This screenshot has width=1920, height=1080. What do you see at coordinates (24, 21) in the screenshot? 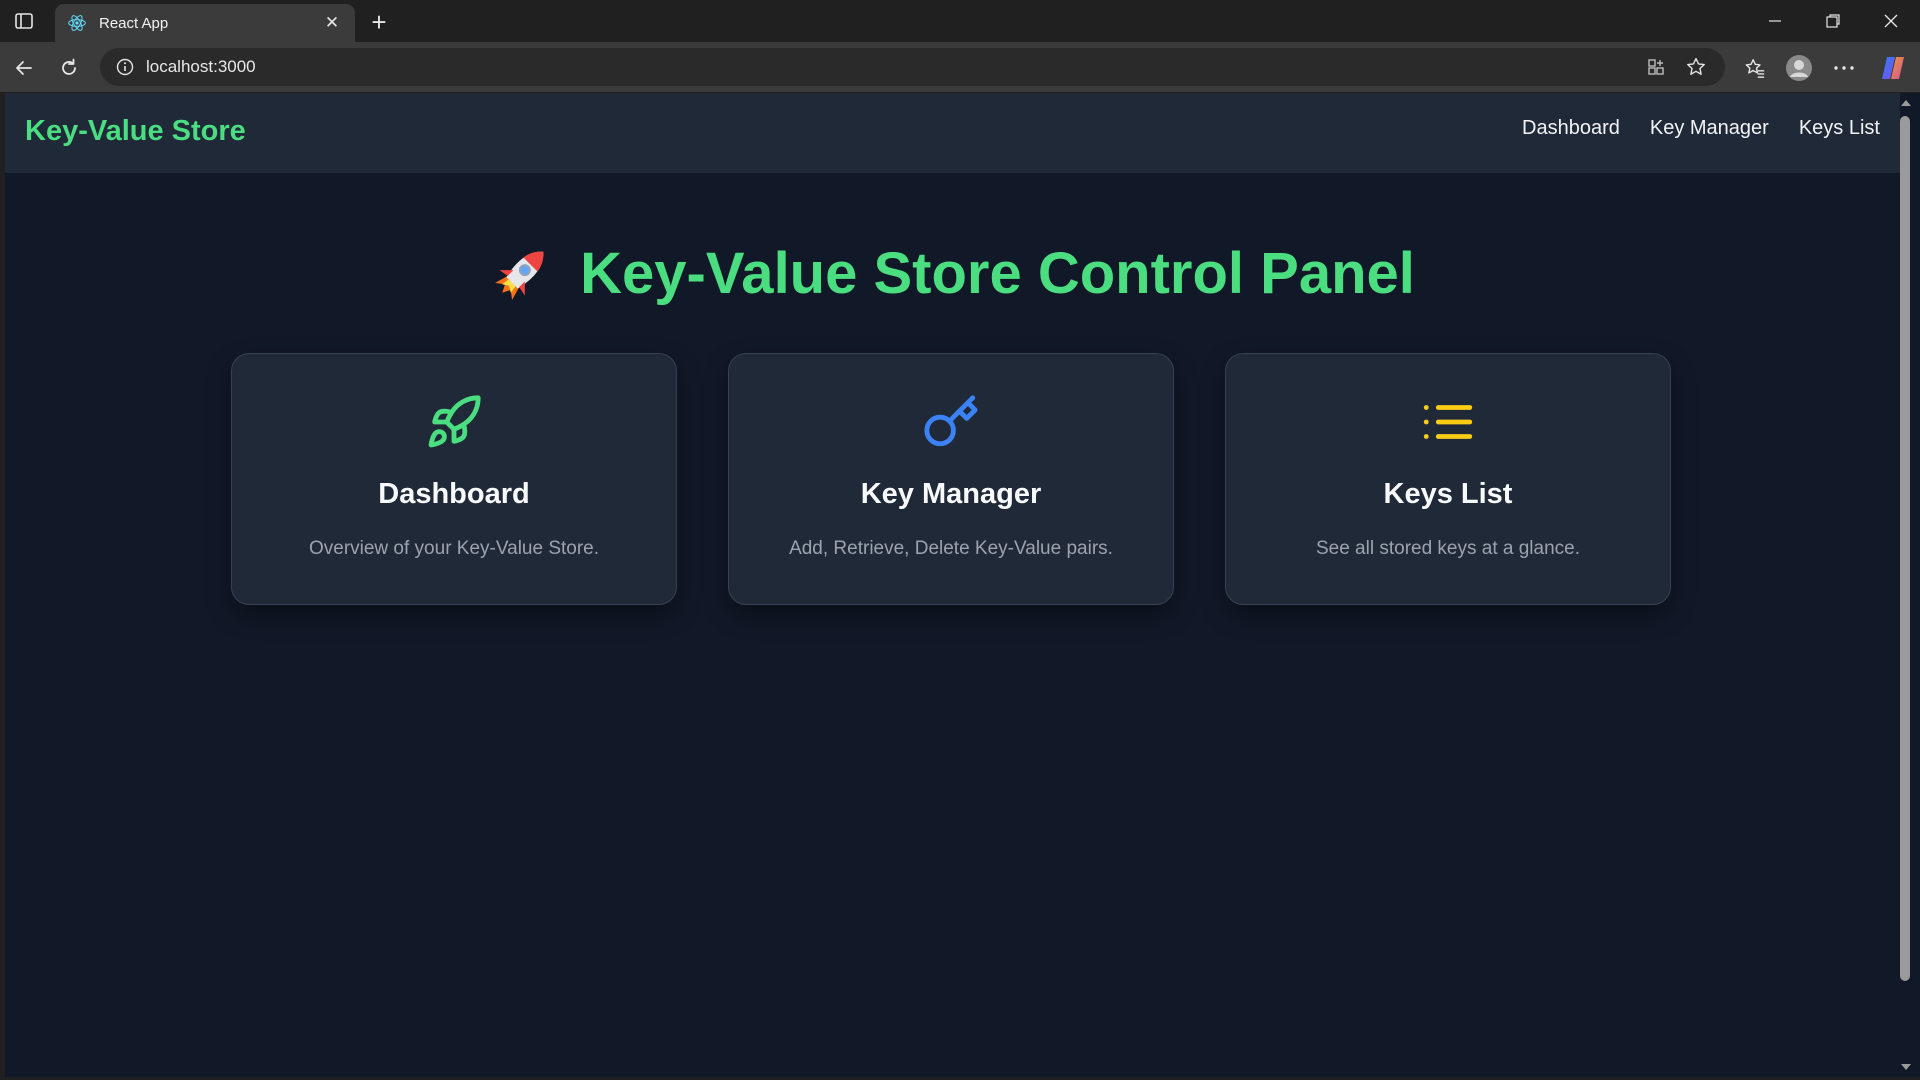
I see `tab-actions-icon` at bounding box center [24, 21].